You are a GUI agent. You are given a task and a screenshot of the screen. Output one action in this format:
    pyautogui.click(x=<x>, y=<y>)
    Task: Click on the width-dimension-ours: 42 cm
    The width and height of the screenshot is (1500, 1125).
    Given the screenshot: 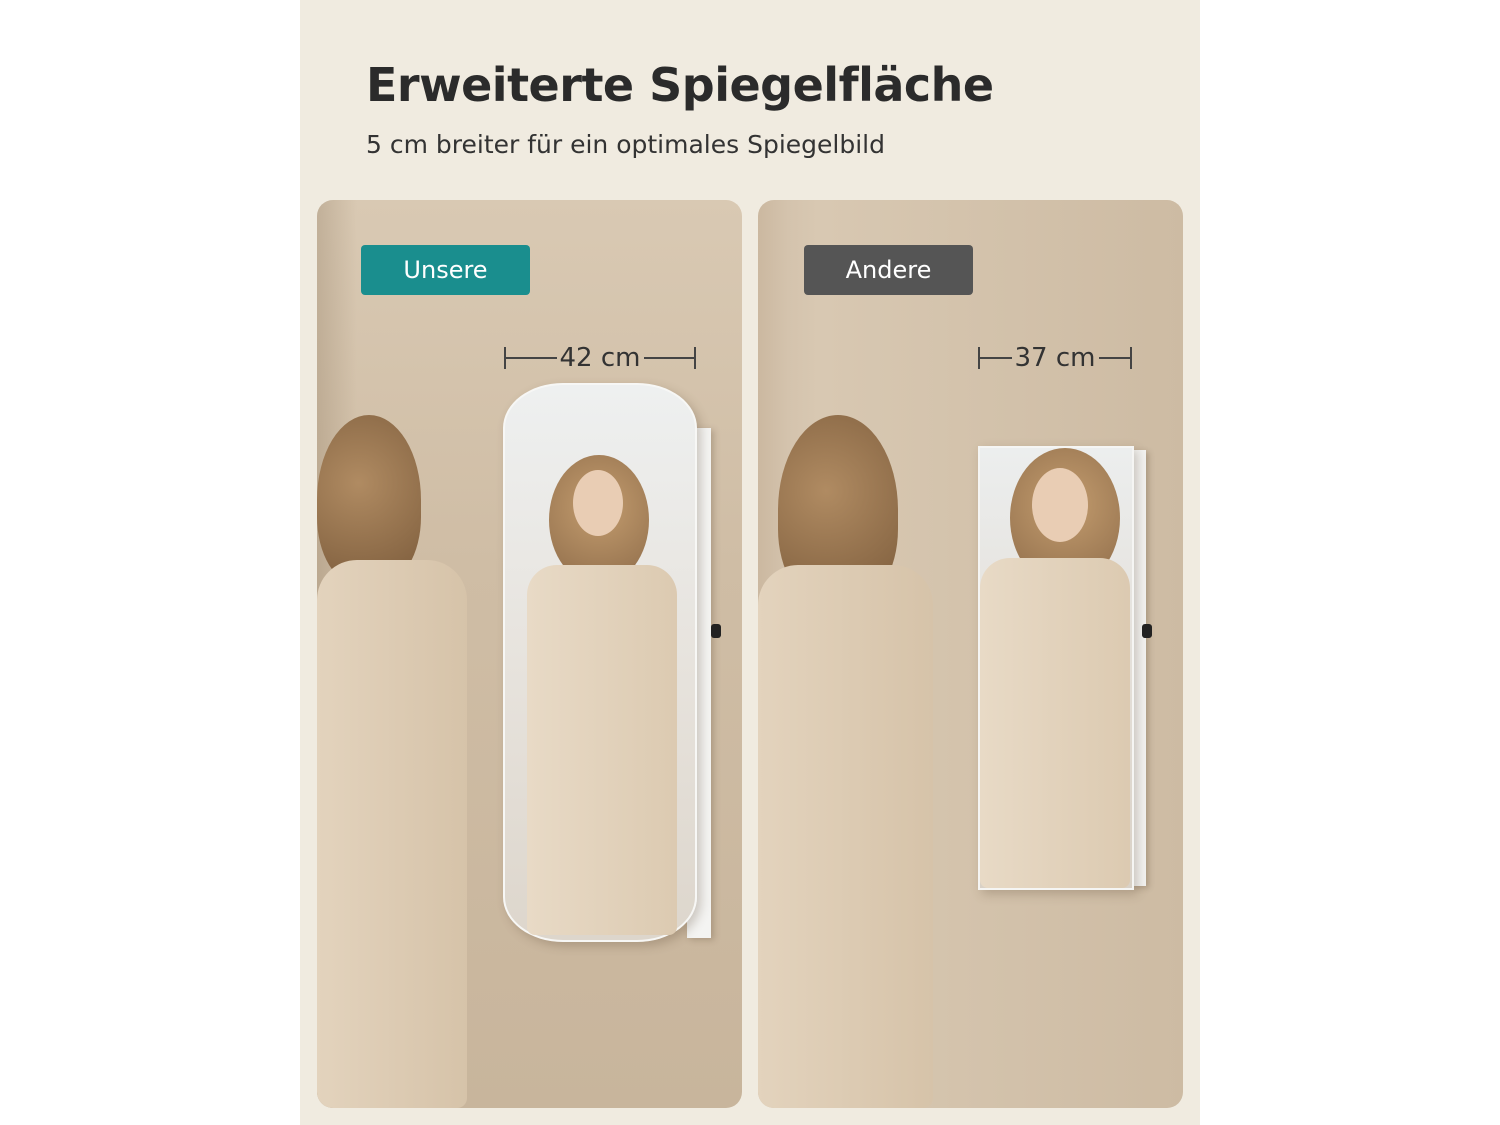 What is the action you would take?
    pyautogui.click(x=600, y=358)
    